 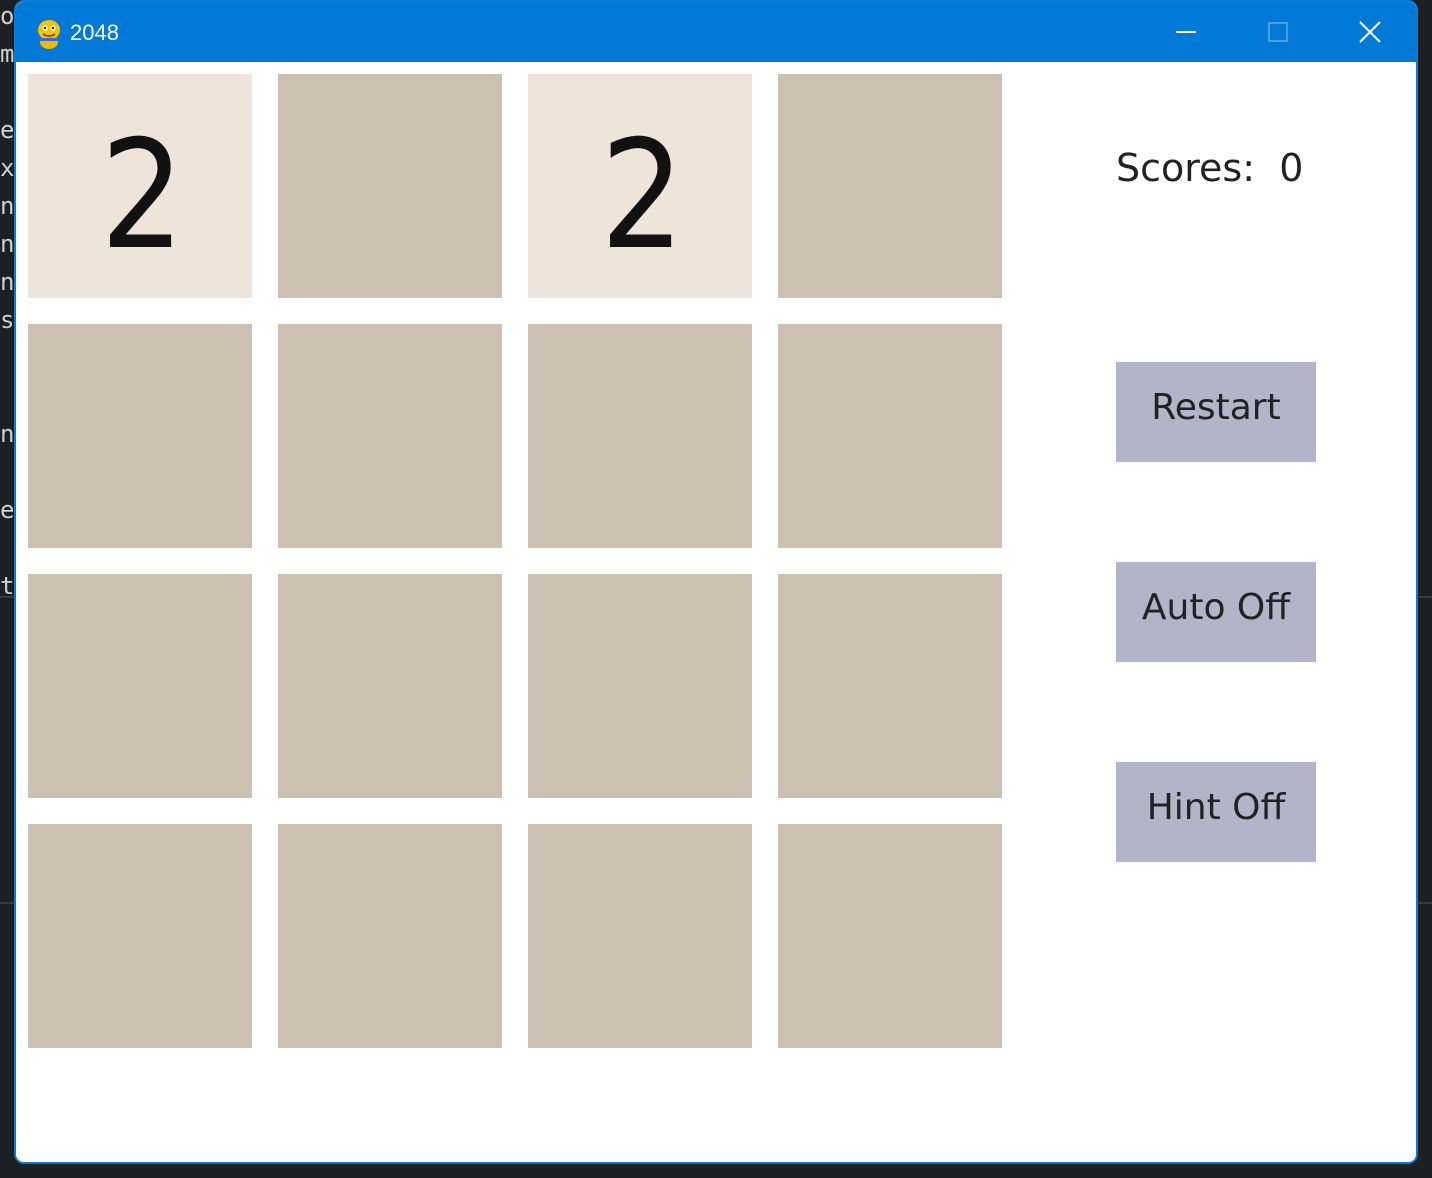 What do you see at coordinates (1216, 812) in the screenshot?
I see `hint-toggle-button: Hint Off` at bounding box center [1216, 812].